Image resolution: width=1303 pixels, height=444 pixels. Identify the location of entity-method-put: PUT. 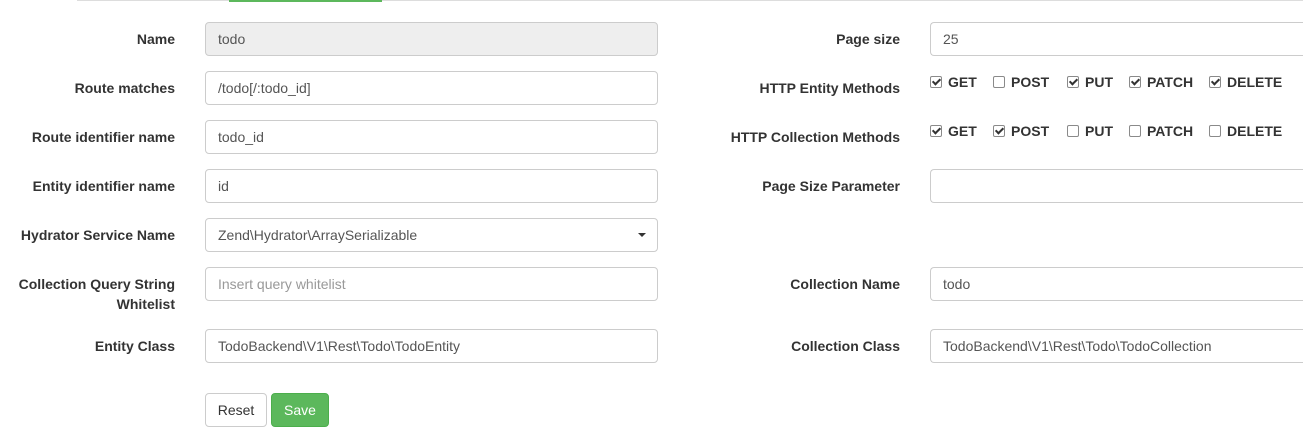
(1090, 82).